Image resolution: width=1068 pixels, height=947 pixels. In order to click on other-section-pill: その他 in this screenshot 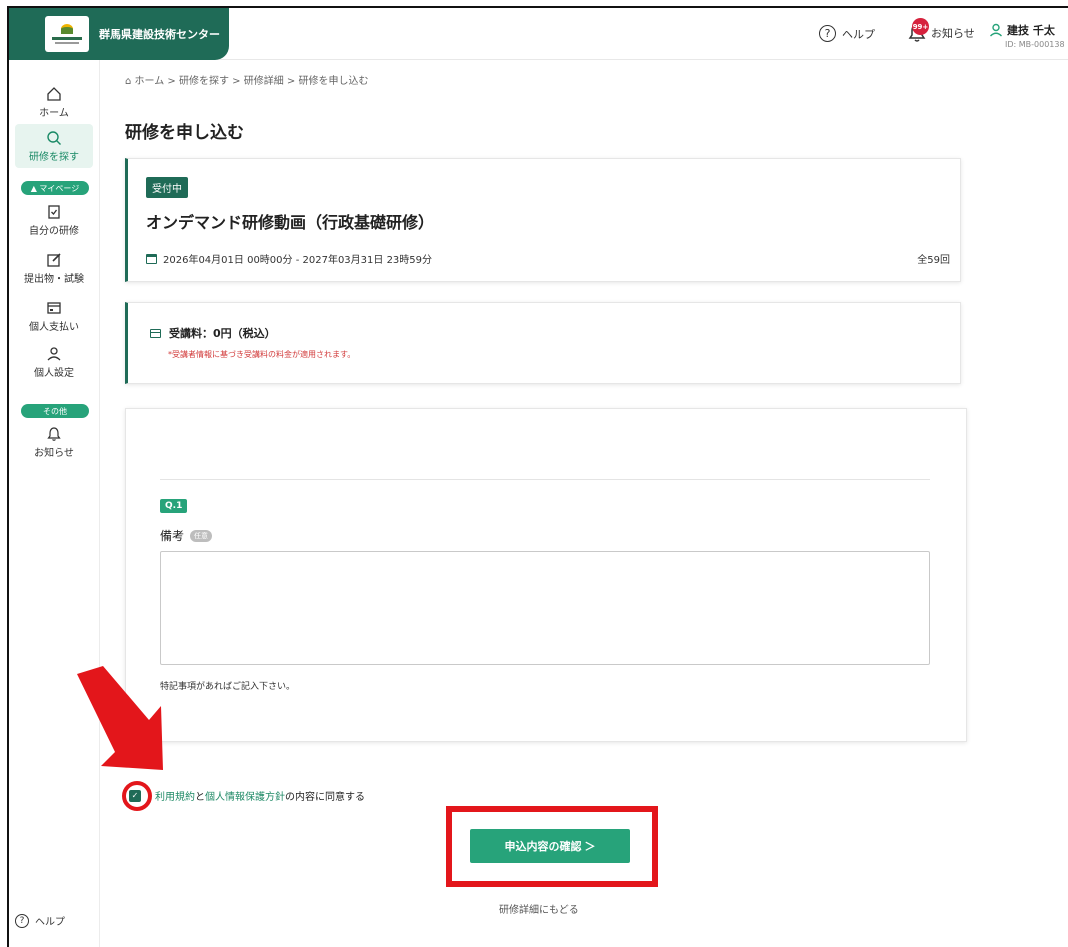, I will do `click(55, 411)`.